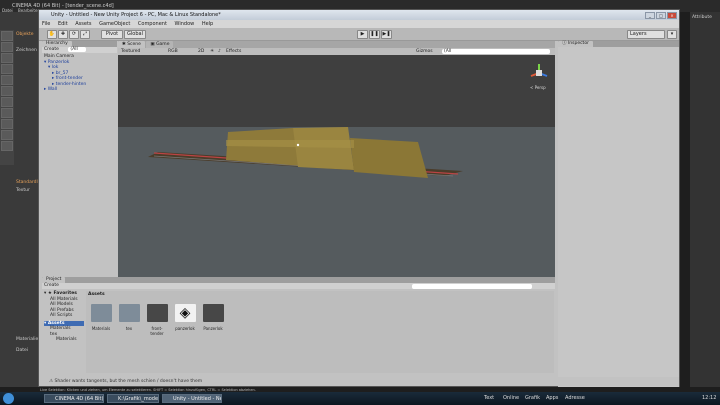  What do you see at coordinates (26, 50) in the screenshot?
I see `c4d-label-draw: Zeichnen` at bounding box center [26, 50].